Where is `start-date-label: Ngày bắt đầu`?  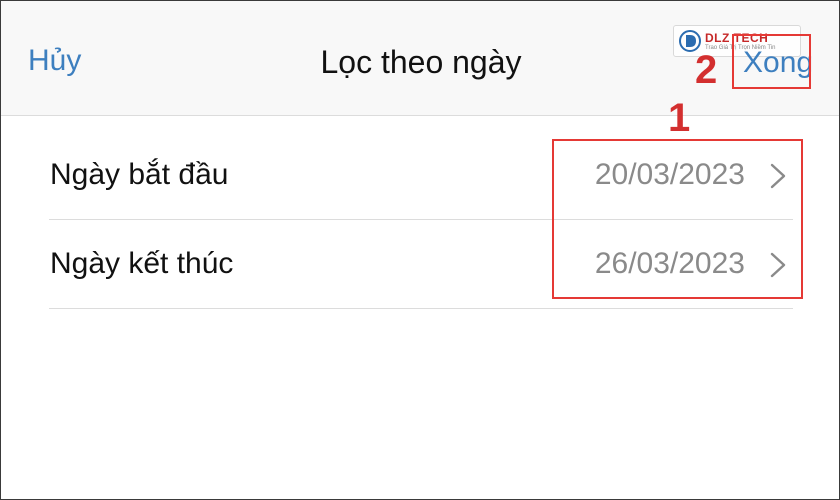
start-date-label: Ngày bắt đầu is located at coordinates (139, 174).